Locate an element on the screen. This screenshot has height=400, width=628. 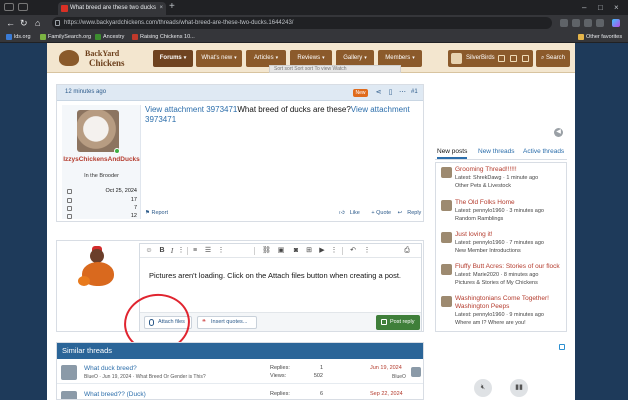
home-icon: ⌂ is located at coordinates (37, 23).